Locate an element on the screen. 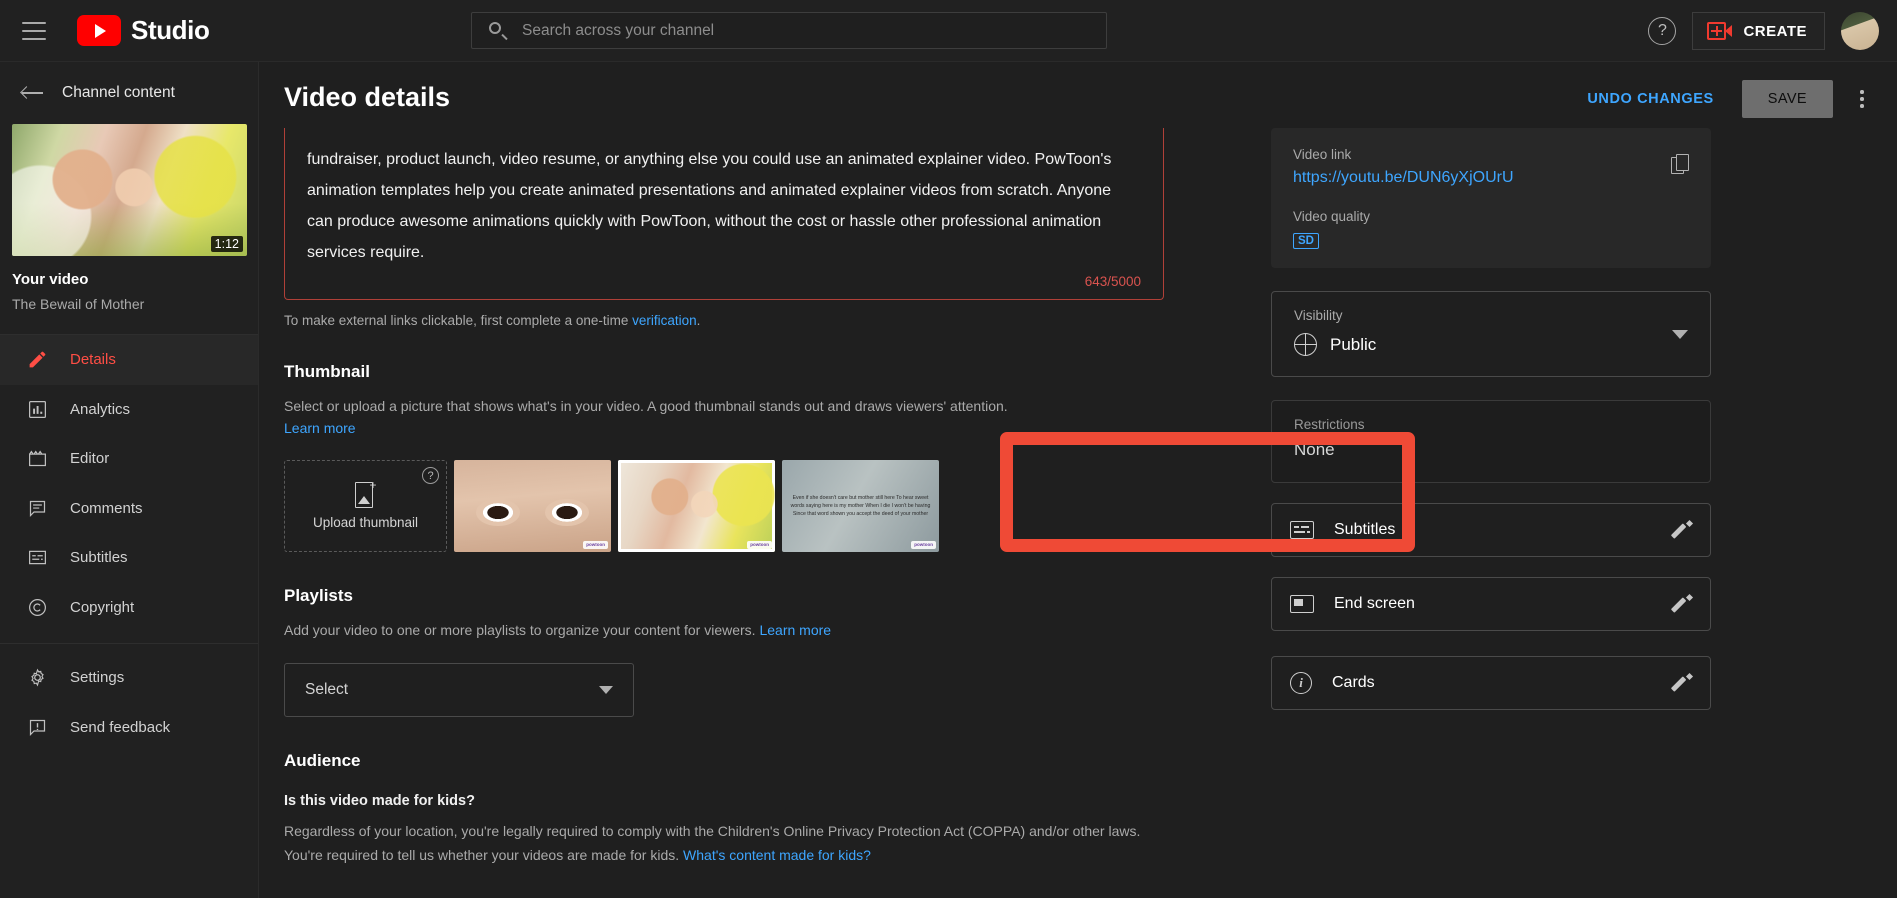 This screenshot has width=1897, height=898. comment-icon is located at coordinates (37, 508).